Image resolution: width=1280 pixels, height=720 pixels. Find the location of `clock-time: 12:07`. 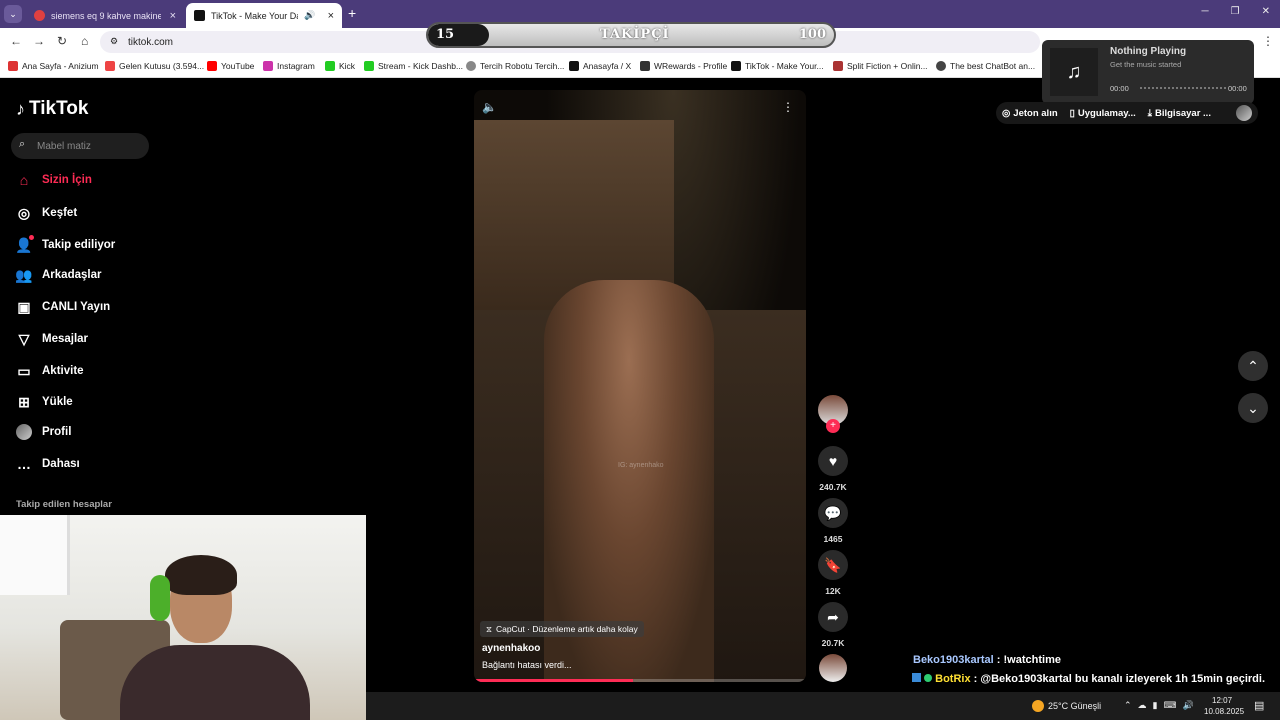

clock-time: 12:07 is located at coordinates (1222, 700).